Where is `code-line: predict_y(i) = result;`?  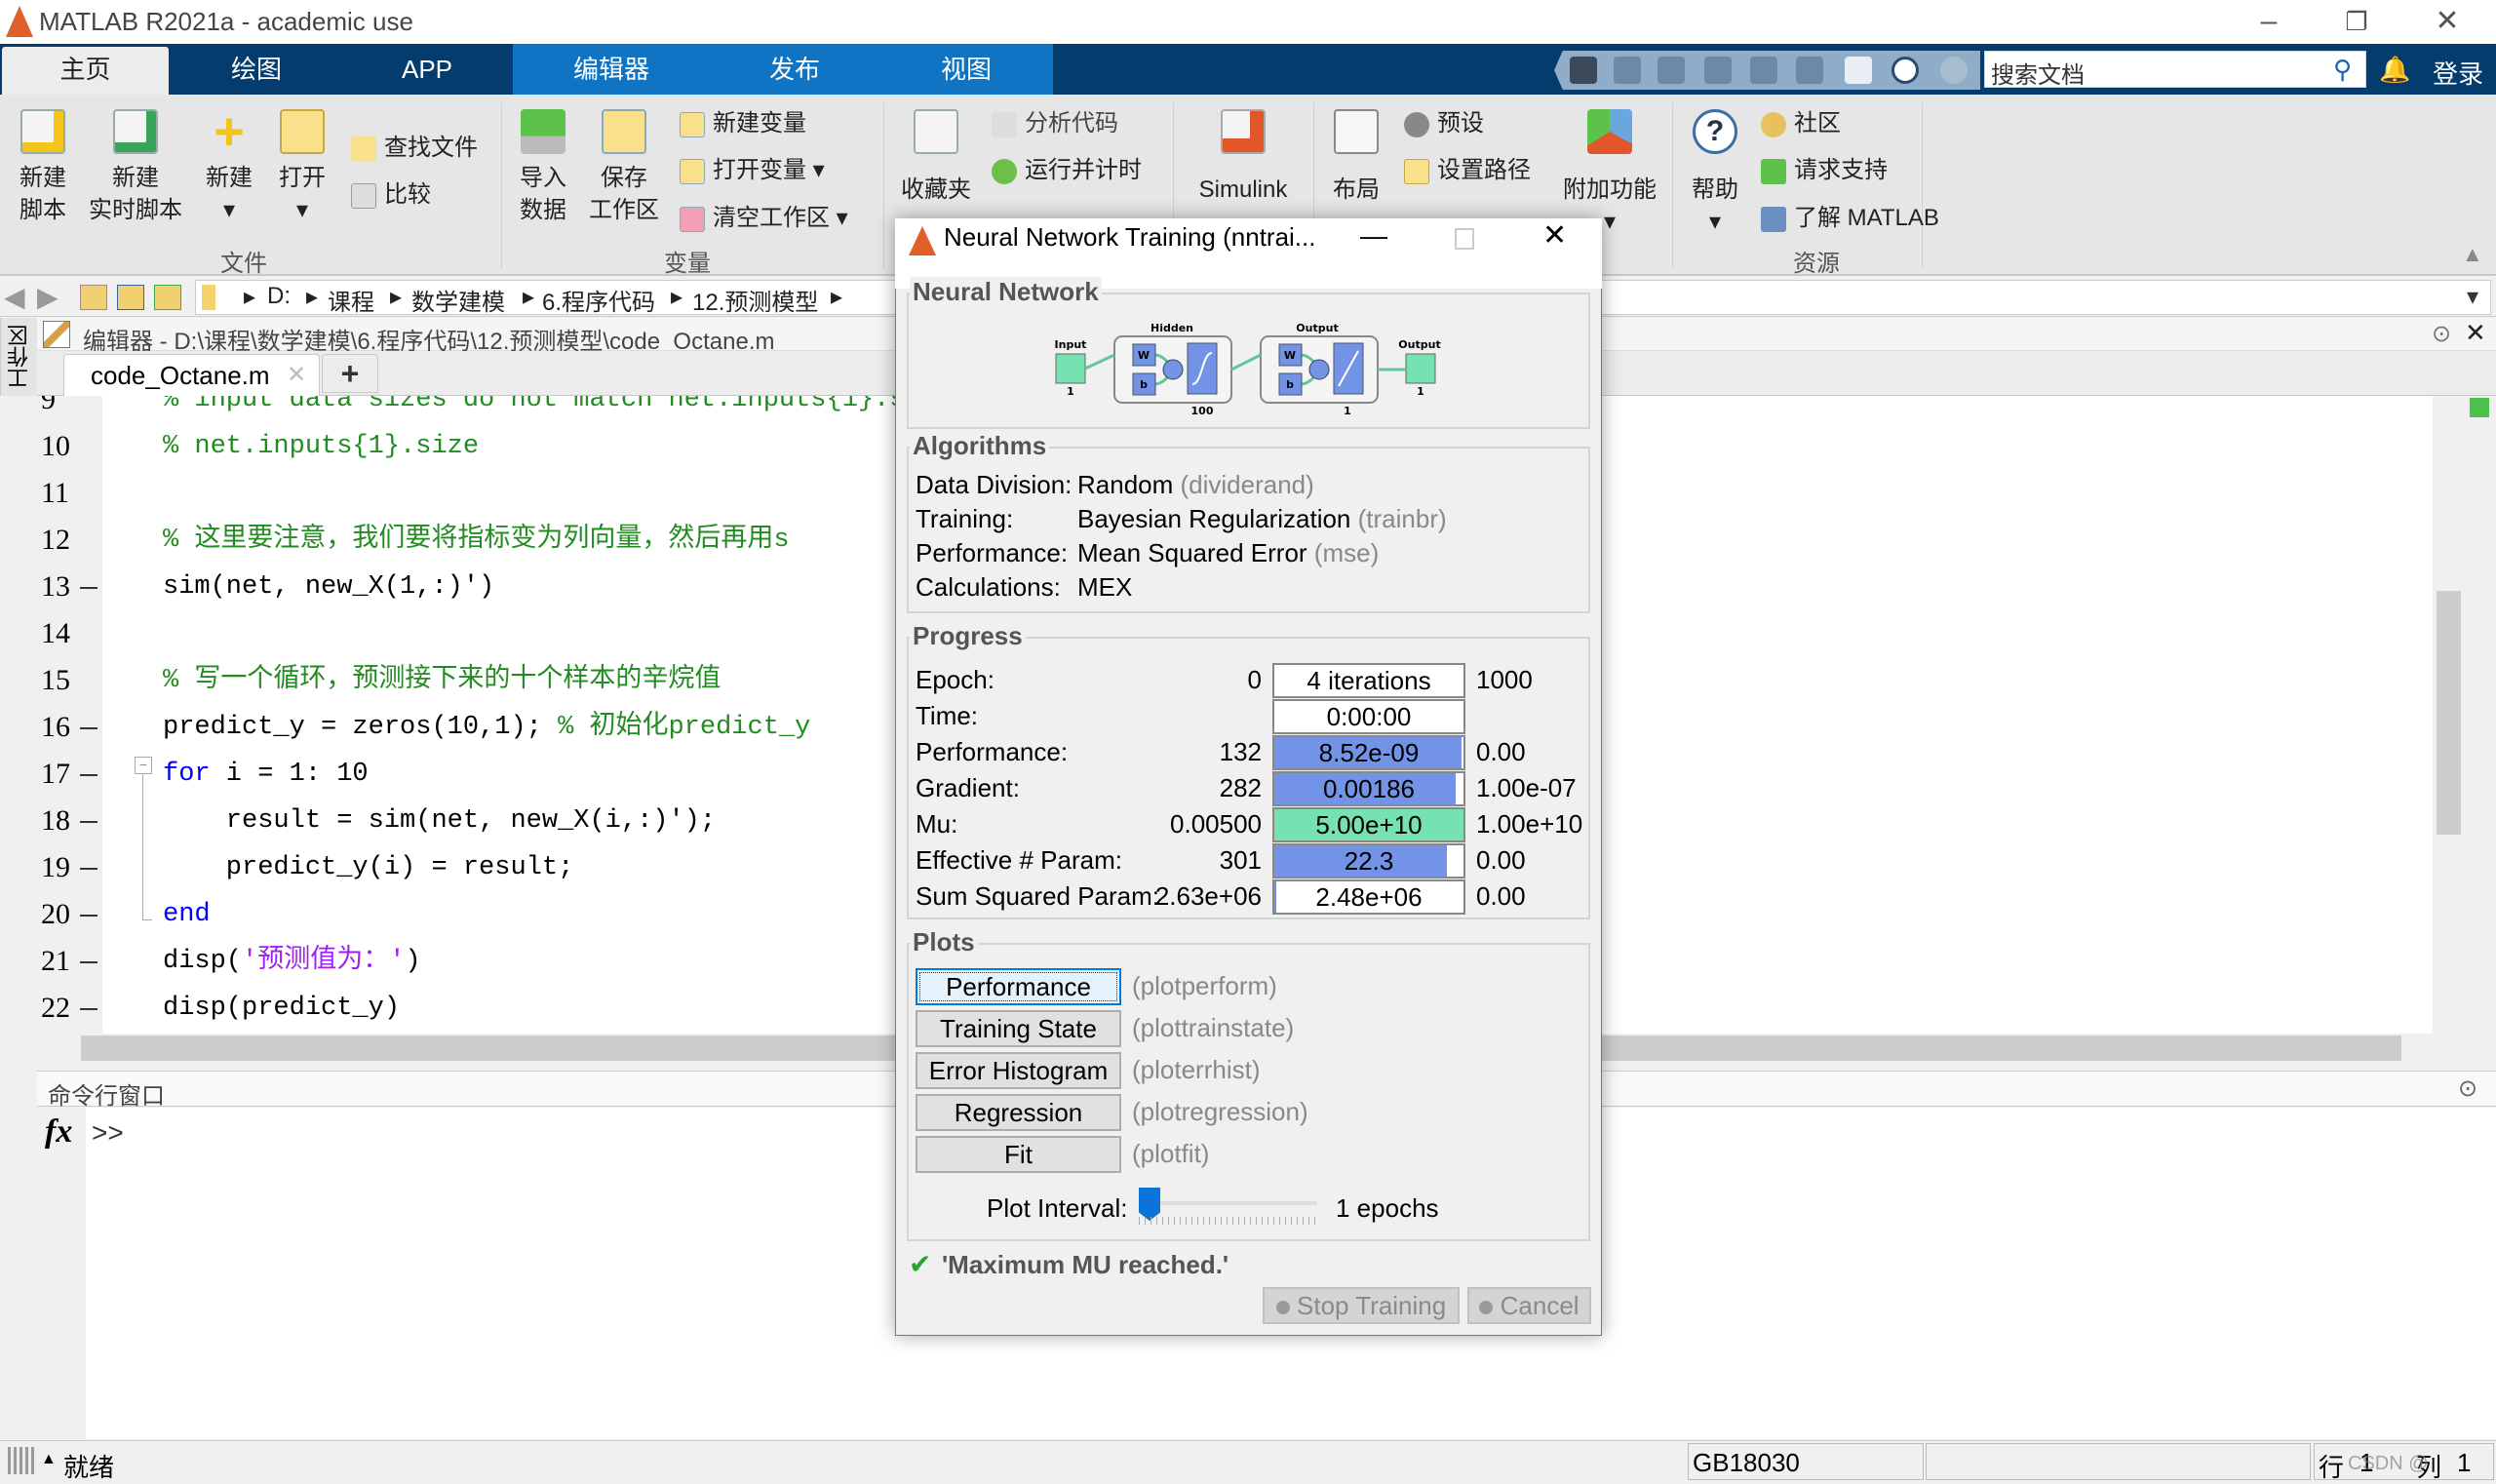 code-line: predict_y(i) = result; is located at coordinates (368, 867).